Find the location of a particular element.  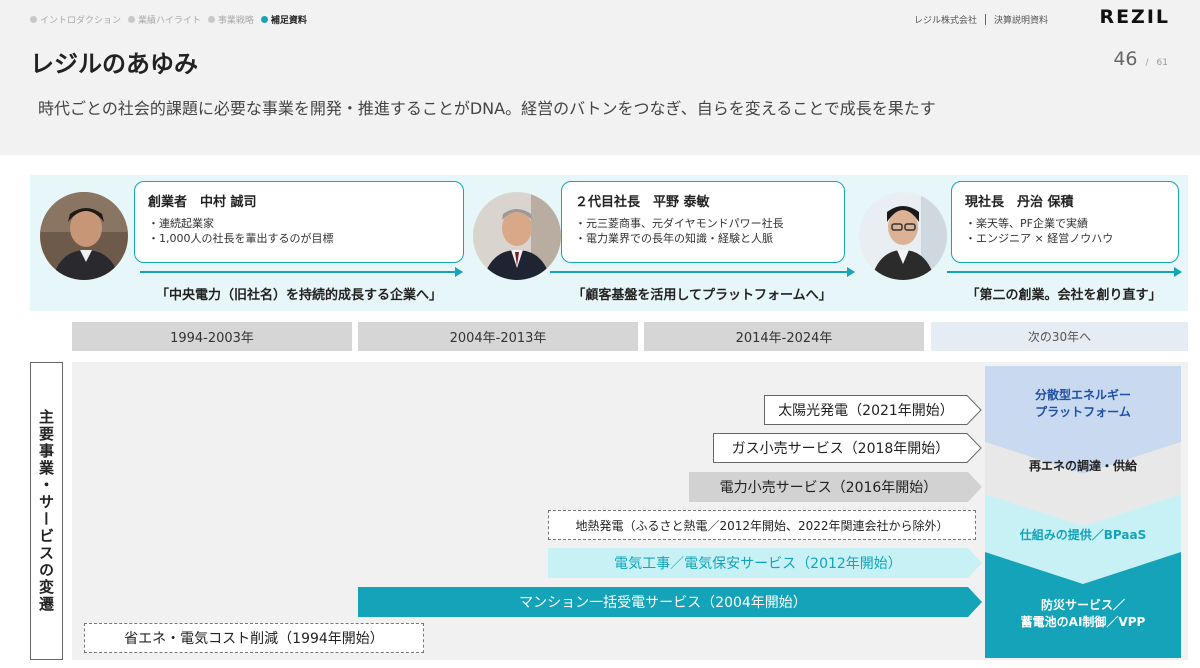

page-number: 46 / 61 is located at coordinates (1140, 59).